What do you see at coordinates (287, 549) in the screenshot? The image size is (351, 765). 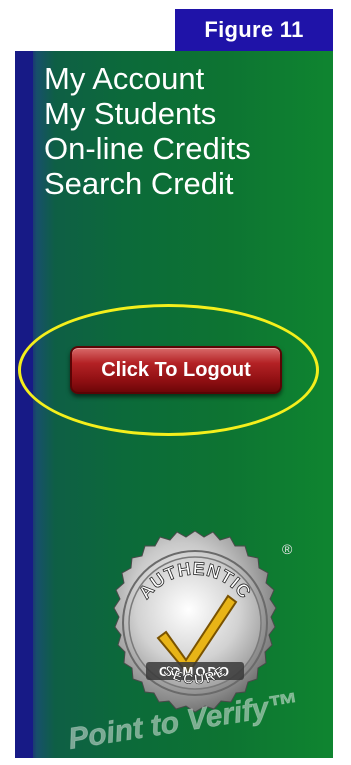 I see `registered-mark: ®` at bounding box center [287, 549].